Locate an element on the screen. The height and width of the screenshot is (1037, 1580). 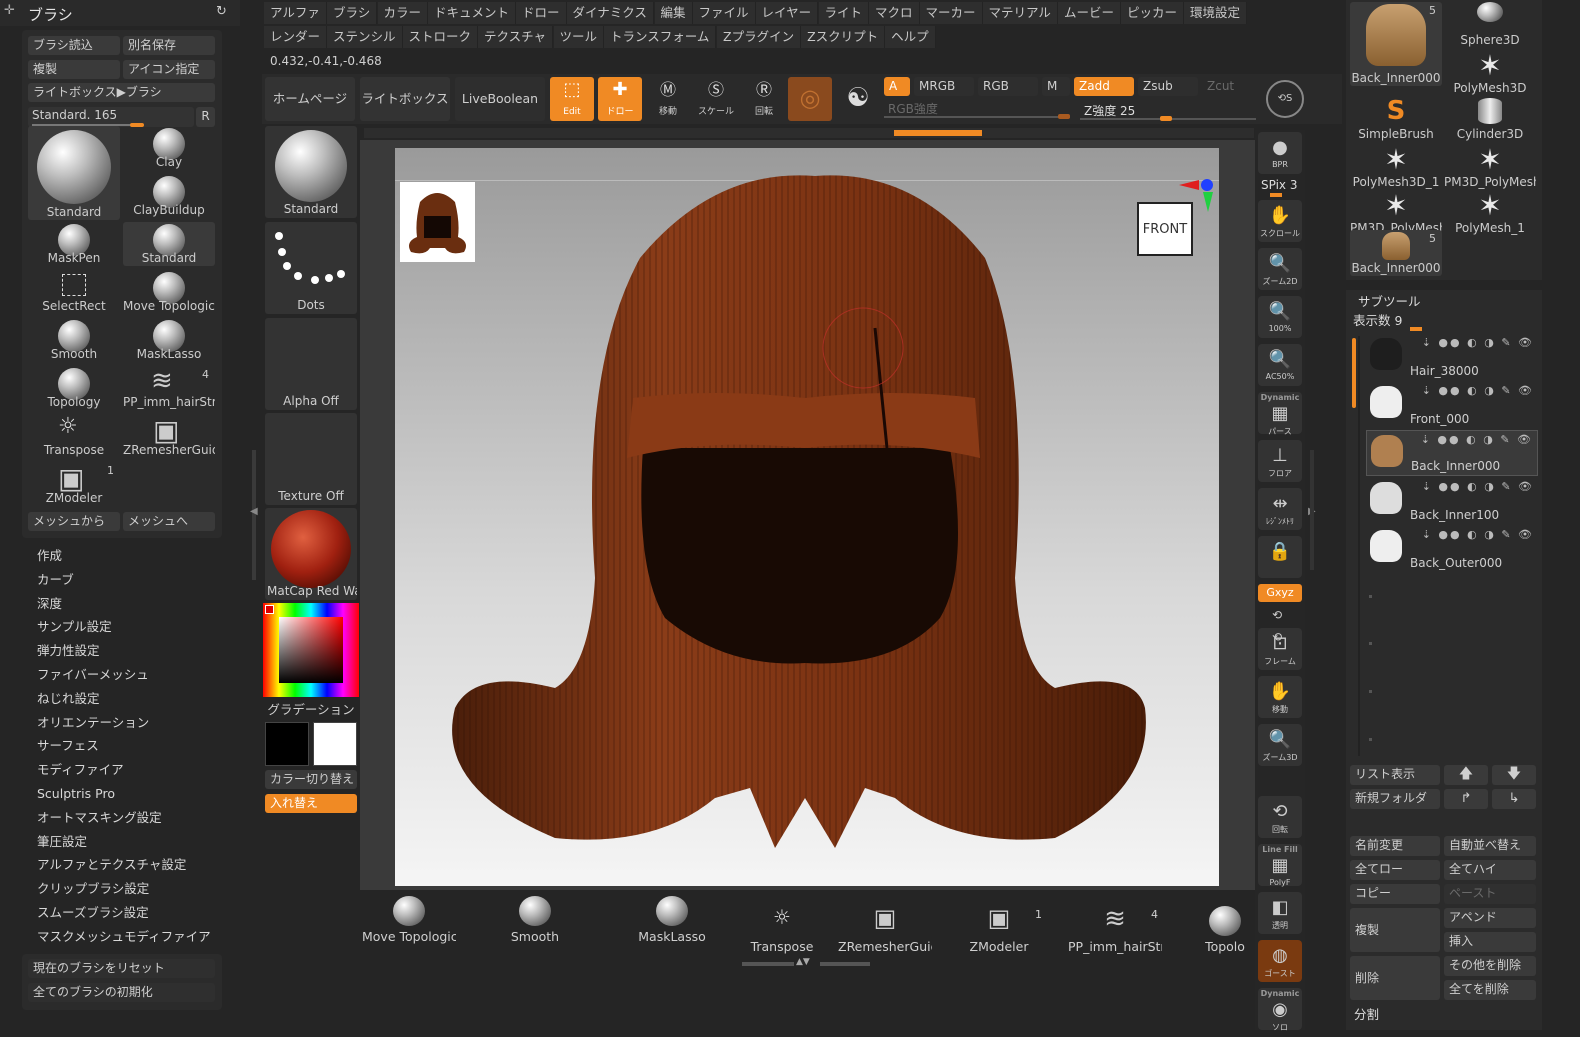
brush-submenu-item: ねじれ設定 is located at coordinates (68, 699).